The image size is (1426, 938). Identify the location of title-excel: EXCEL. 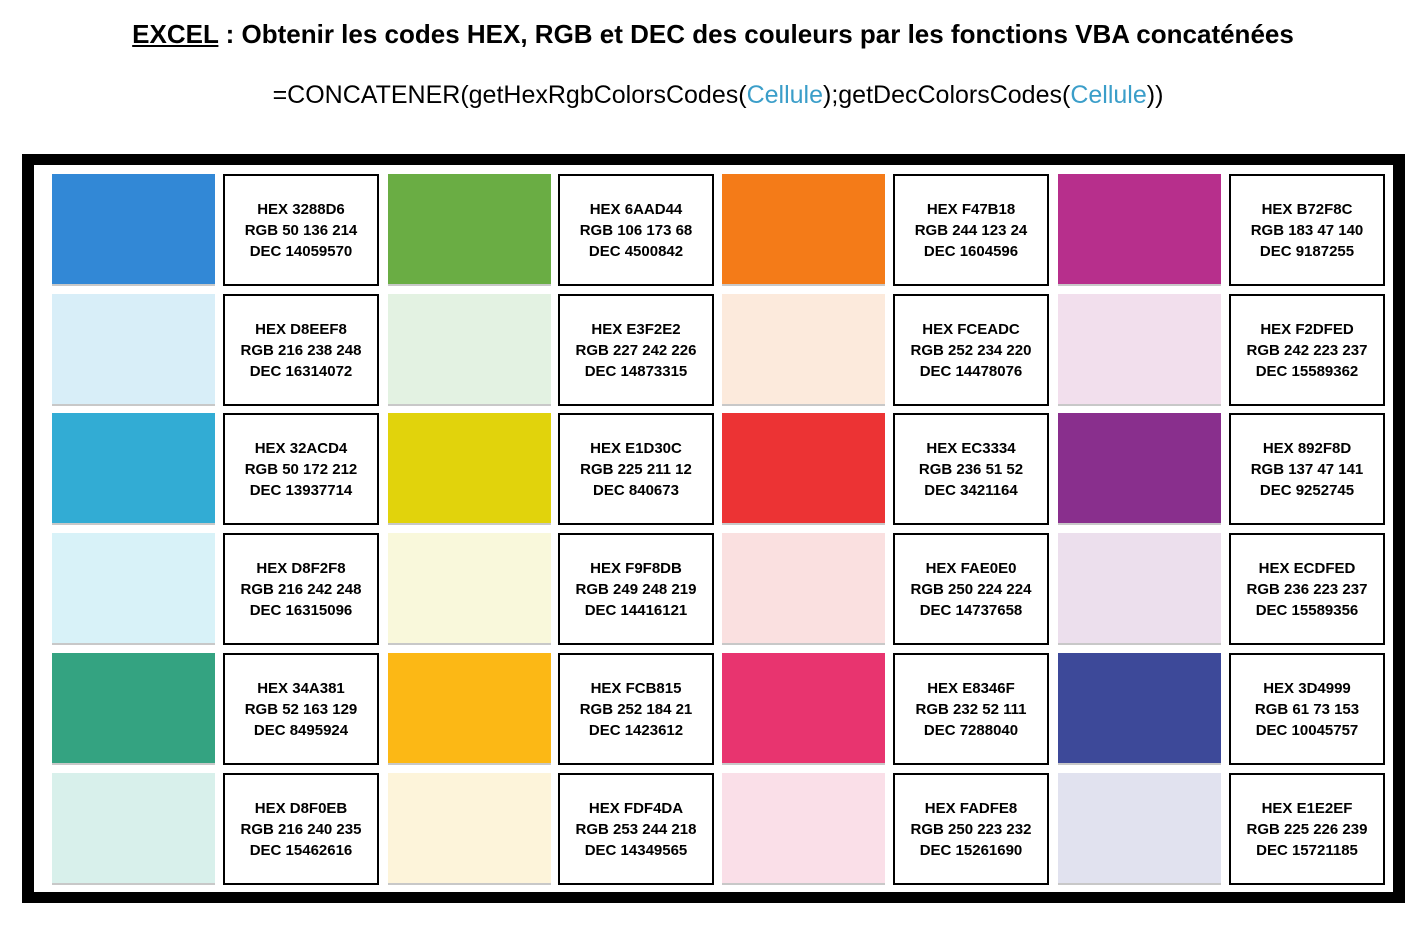
(175, 34).